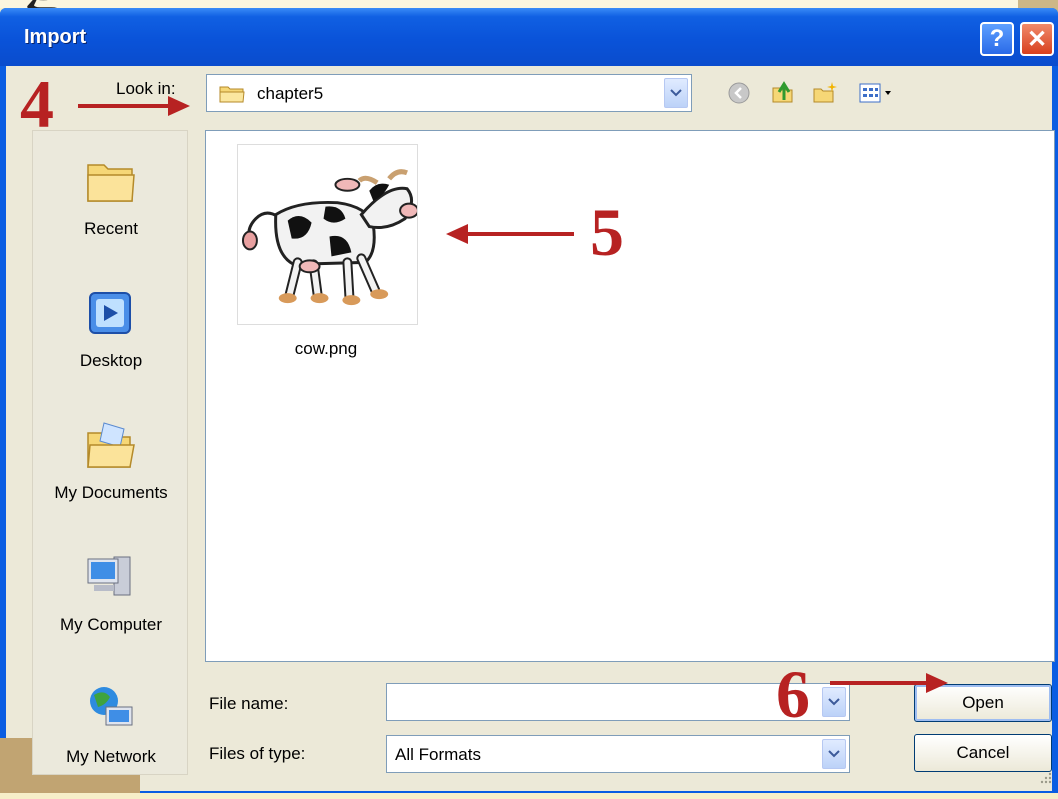  What do you see at coordinates (111, 475) in the screenshot?
I see `place-my-documents: My Documents` at bounding box center [111, 475].